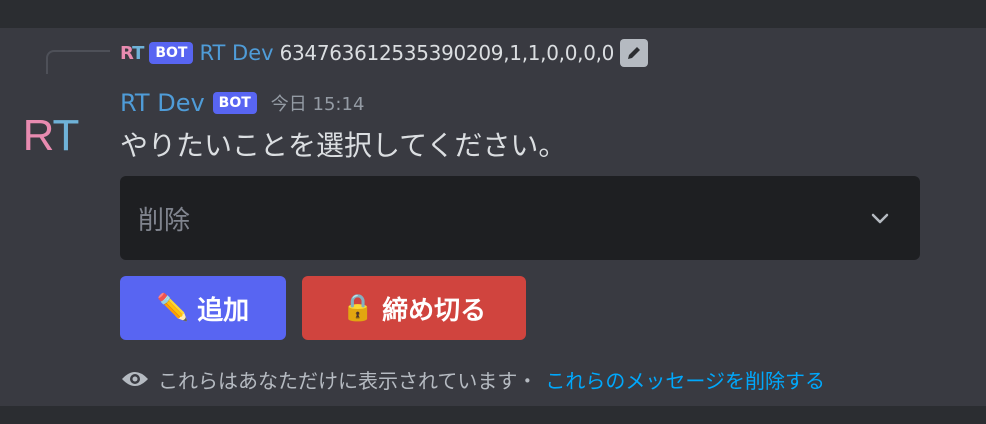 The width and height of the screenshot is (986, 424). I want to click on chevron-down-icon, so click(880, 218).